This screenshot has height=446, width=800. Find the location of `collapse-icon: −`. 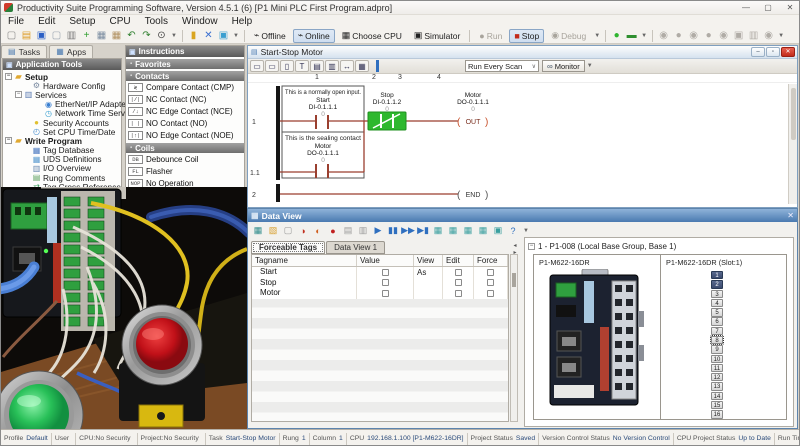

collapse-icon: − is located at coordinates (531, 246).